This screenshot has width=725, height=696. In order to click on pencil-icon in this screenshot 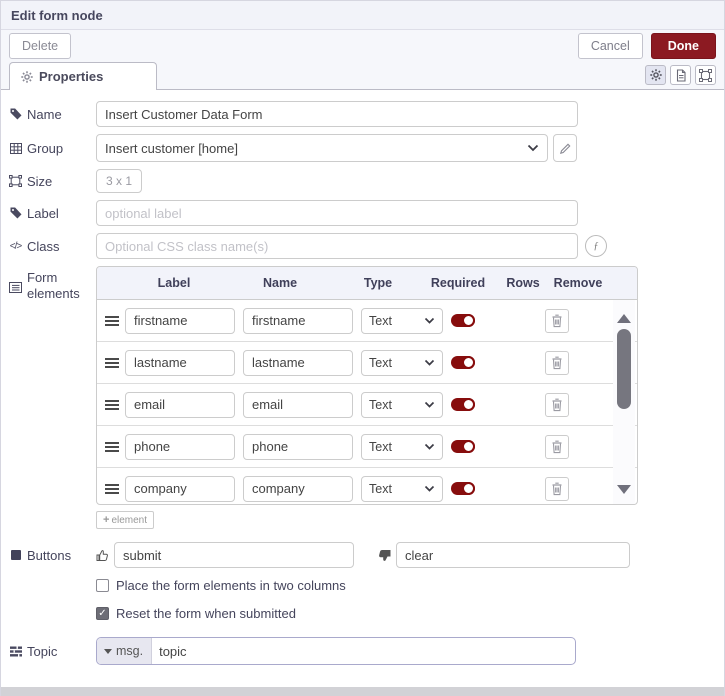, I will do `click(565, 148)`.